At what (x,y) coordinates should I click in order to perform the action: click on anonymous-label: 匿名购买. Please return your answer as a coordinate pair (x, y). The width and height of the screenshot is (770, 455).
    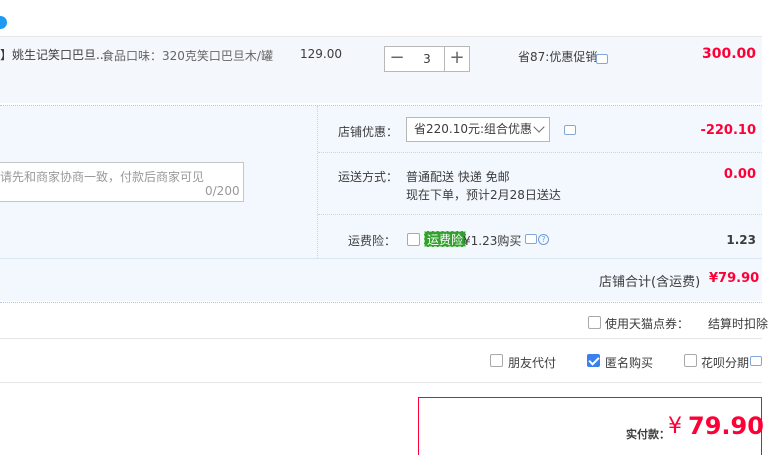
    Looking at the image, I should click on (629, 363).